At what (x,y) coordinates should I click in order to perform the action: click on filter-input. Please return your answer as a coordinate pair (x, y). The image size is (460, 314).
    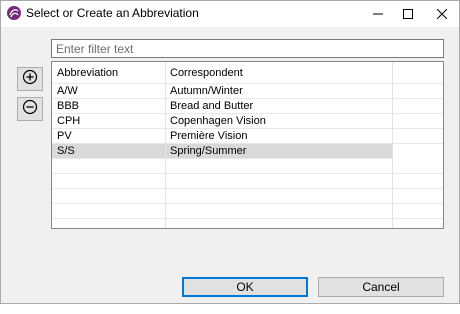
    Looking at the image, I should click on (247, 48).